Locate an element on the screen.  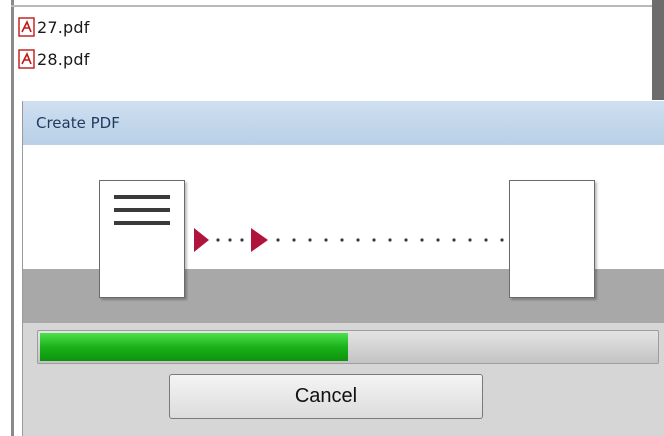
dialog-title: Create PDF is located at coordinates (78, 123).